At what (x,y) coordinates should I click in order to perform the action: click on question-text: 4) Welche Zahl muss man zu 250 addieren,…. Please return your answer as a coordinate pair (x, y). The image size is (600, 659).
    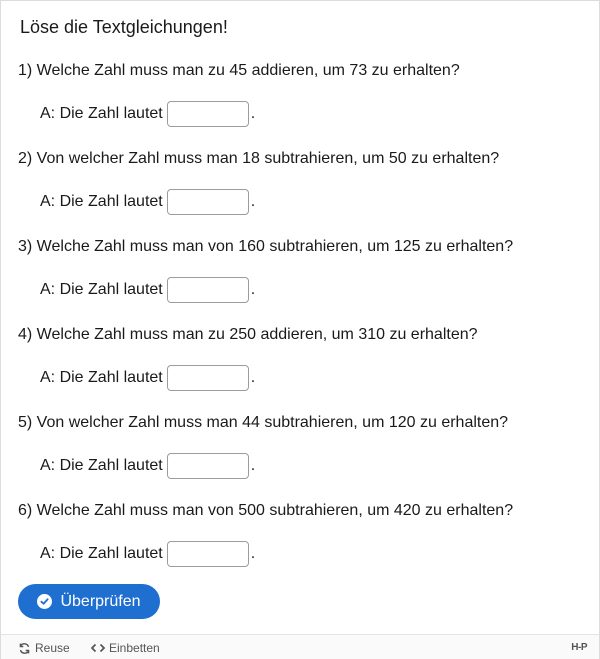
    Looking at the image, I should click on (248, 334).